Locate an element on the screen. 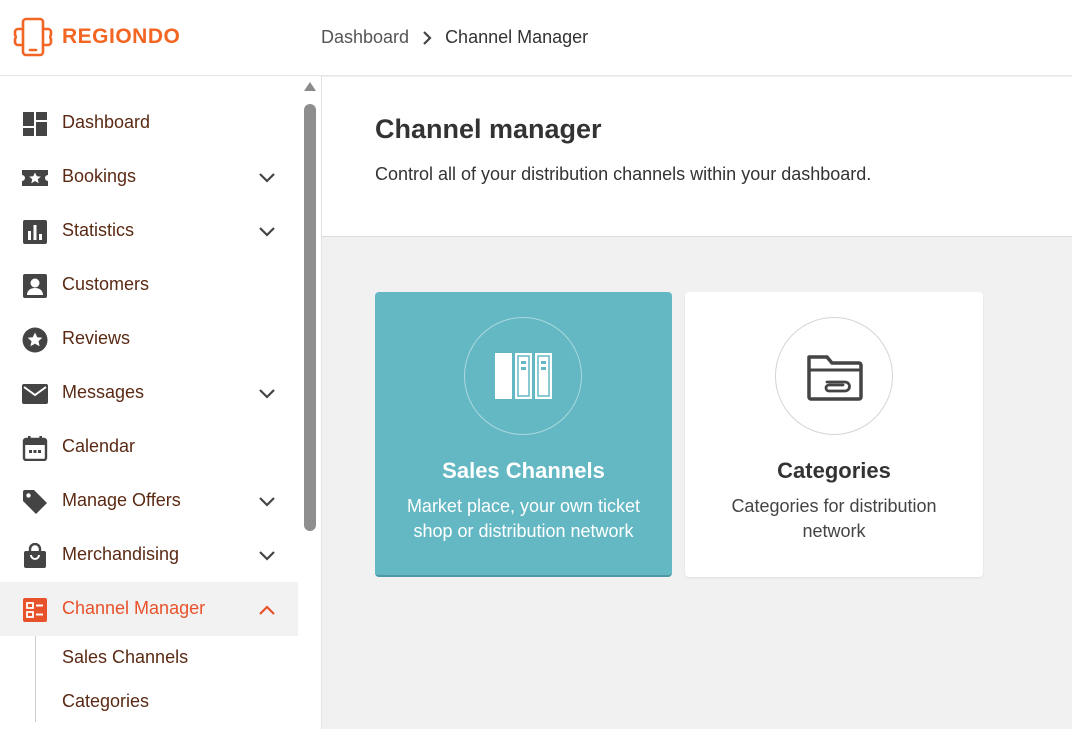 The image size is (1072, 729). sidebar-item-manage-offers: Manage Offers is located at coordinates (149, 501).